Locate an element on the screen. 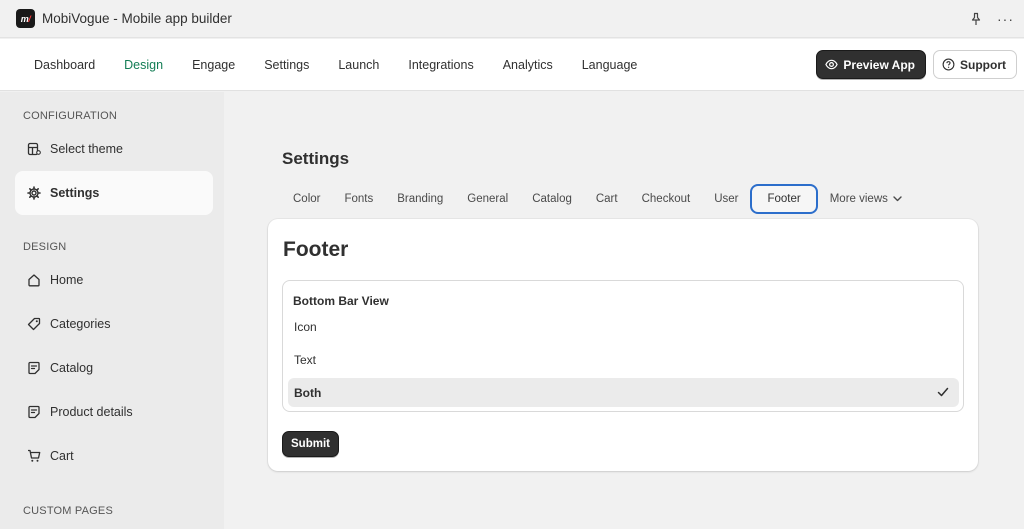 Image resolution: width=1024 pixels, height=529 pixels. preview-app-button: Preview App is located at coordinates (871, 64).